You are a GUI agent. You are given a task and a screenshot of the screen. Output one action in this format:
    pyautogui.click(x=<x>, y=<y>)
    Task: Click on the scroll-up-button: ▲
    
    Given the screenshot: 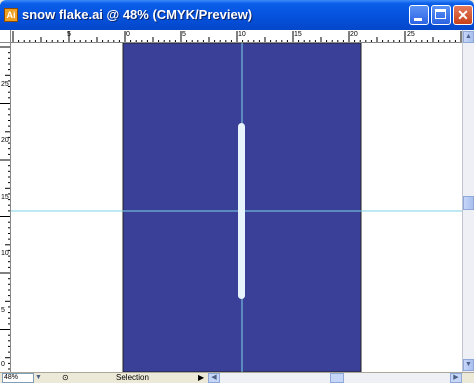 What is the action you would take?
    pyautogui.click(x=468, y=37)
    